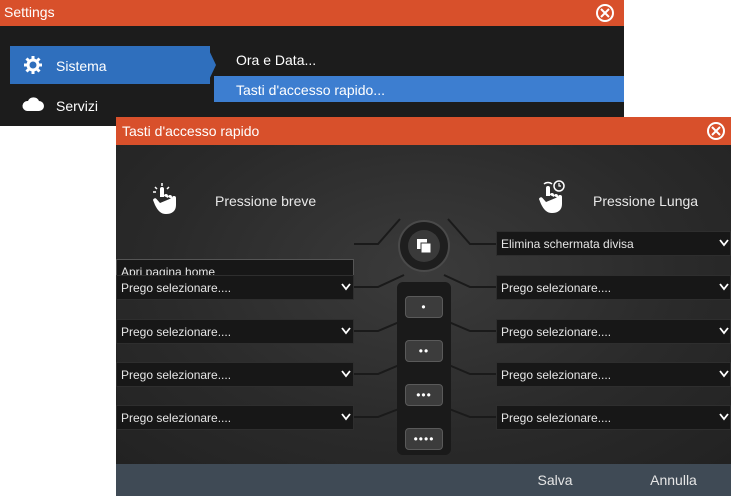 This screenshot has width=731, height=496. I want to click on save-button: Salva, so click(555, 480).